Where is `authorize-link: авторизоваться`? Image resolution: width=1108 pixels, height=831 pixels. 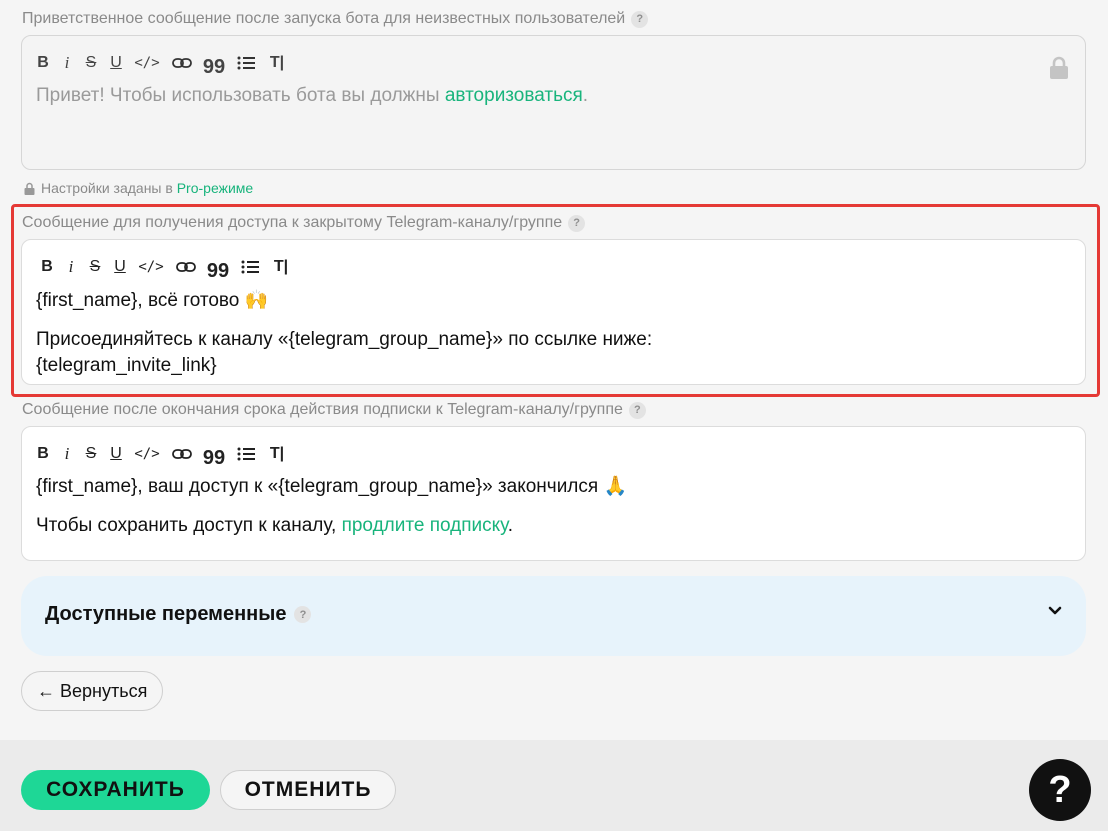 authorize-link: авторизоваться is located at coordinates (514, 95).